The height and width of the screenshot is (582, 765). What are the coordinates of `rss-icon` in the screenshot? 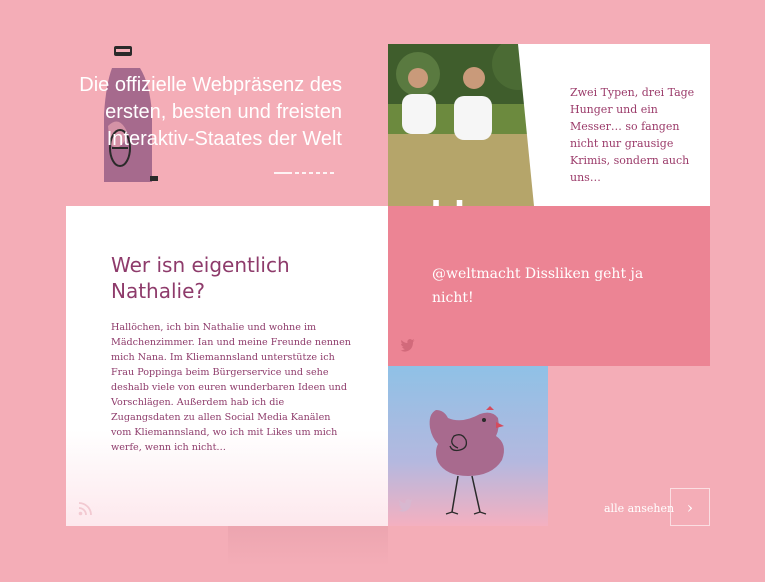 It's located at (85, 509).